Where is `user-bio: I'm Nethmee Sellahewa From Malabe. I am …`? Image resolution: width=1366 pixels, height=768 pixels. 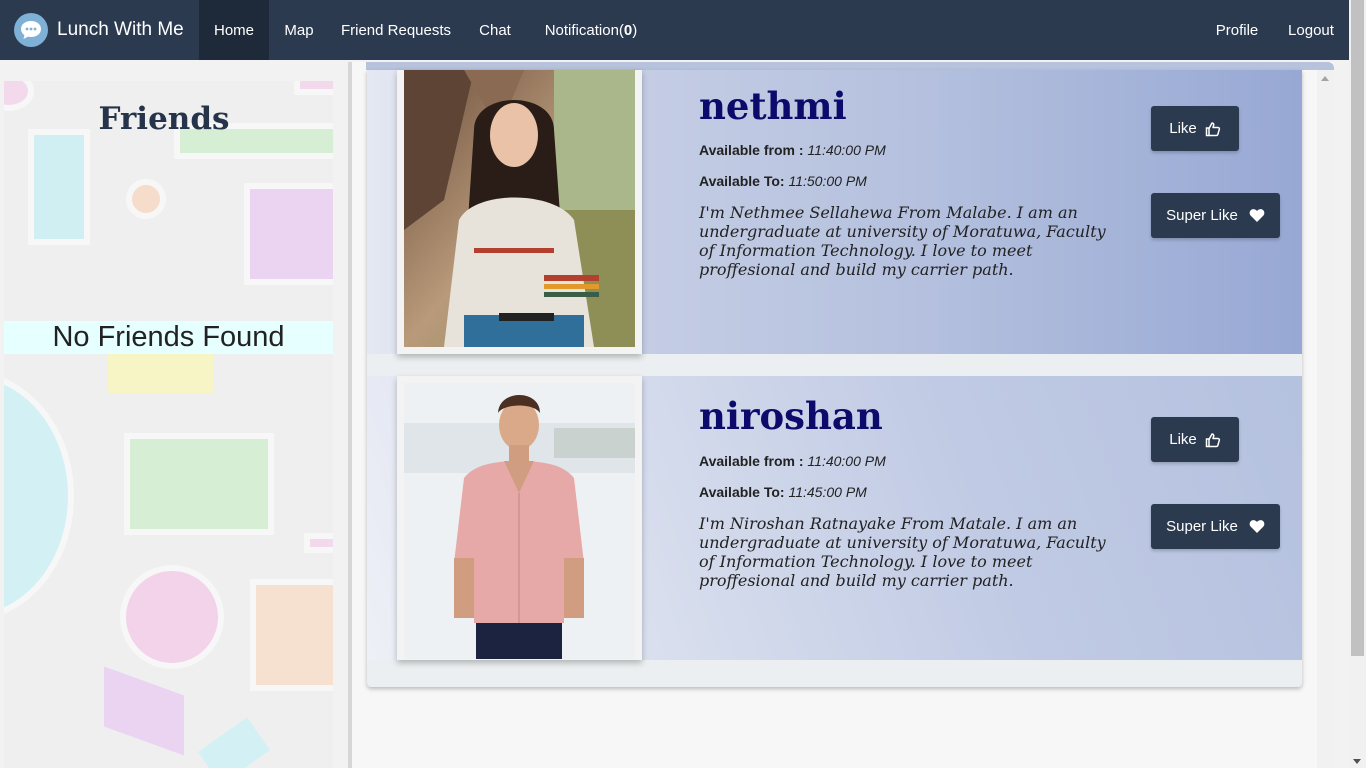 user-bio: I'm Nethmee Sellahewa From Malabe. I am … is located at coordinates (902, 241).